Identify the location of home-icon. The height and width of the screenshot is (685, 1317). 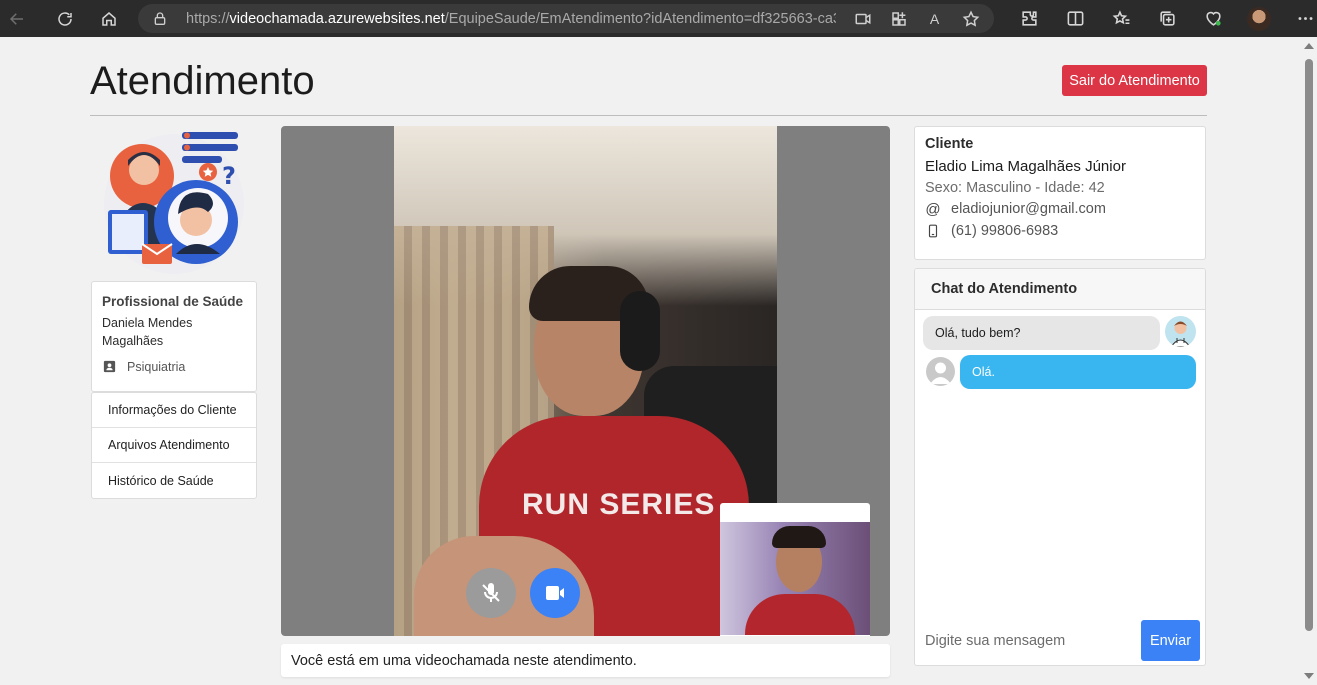
(109, 18).